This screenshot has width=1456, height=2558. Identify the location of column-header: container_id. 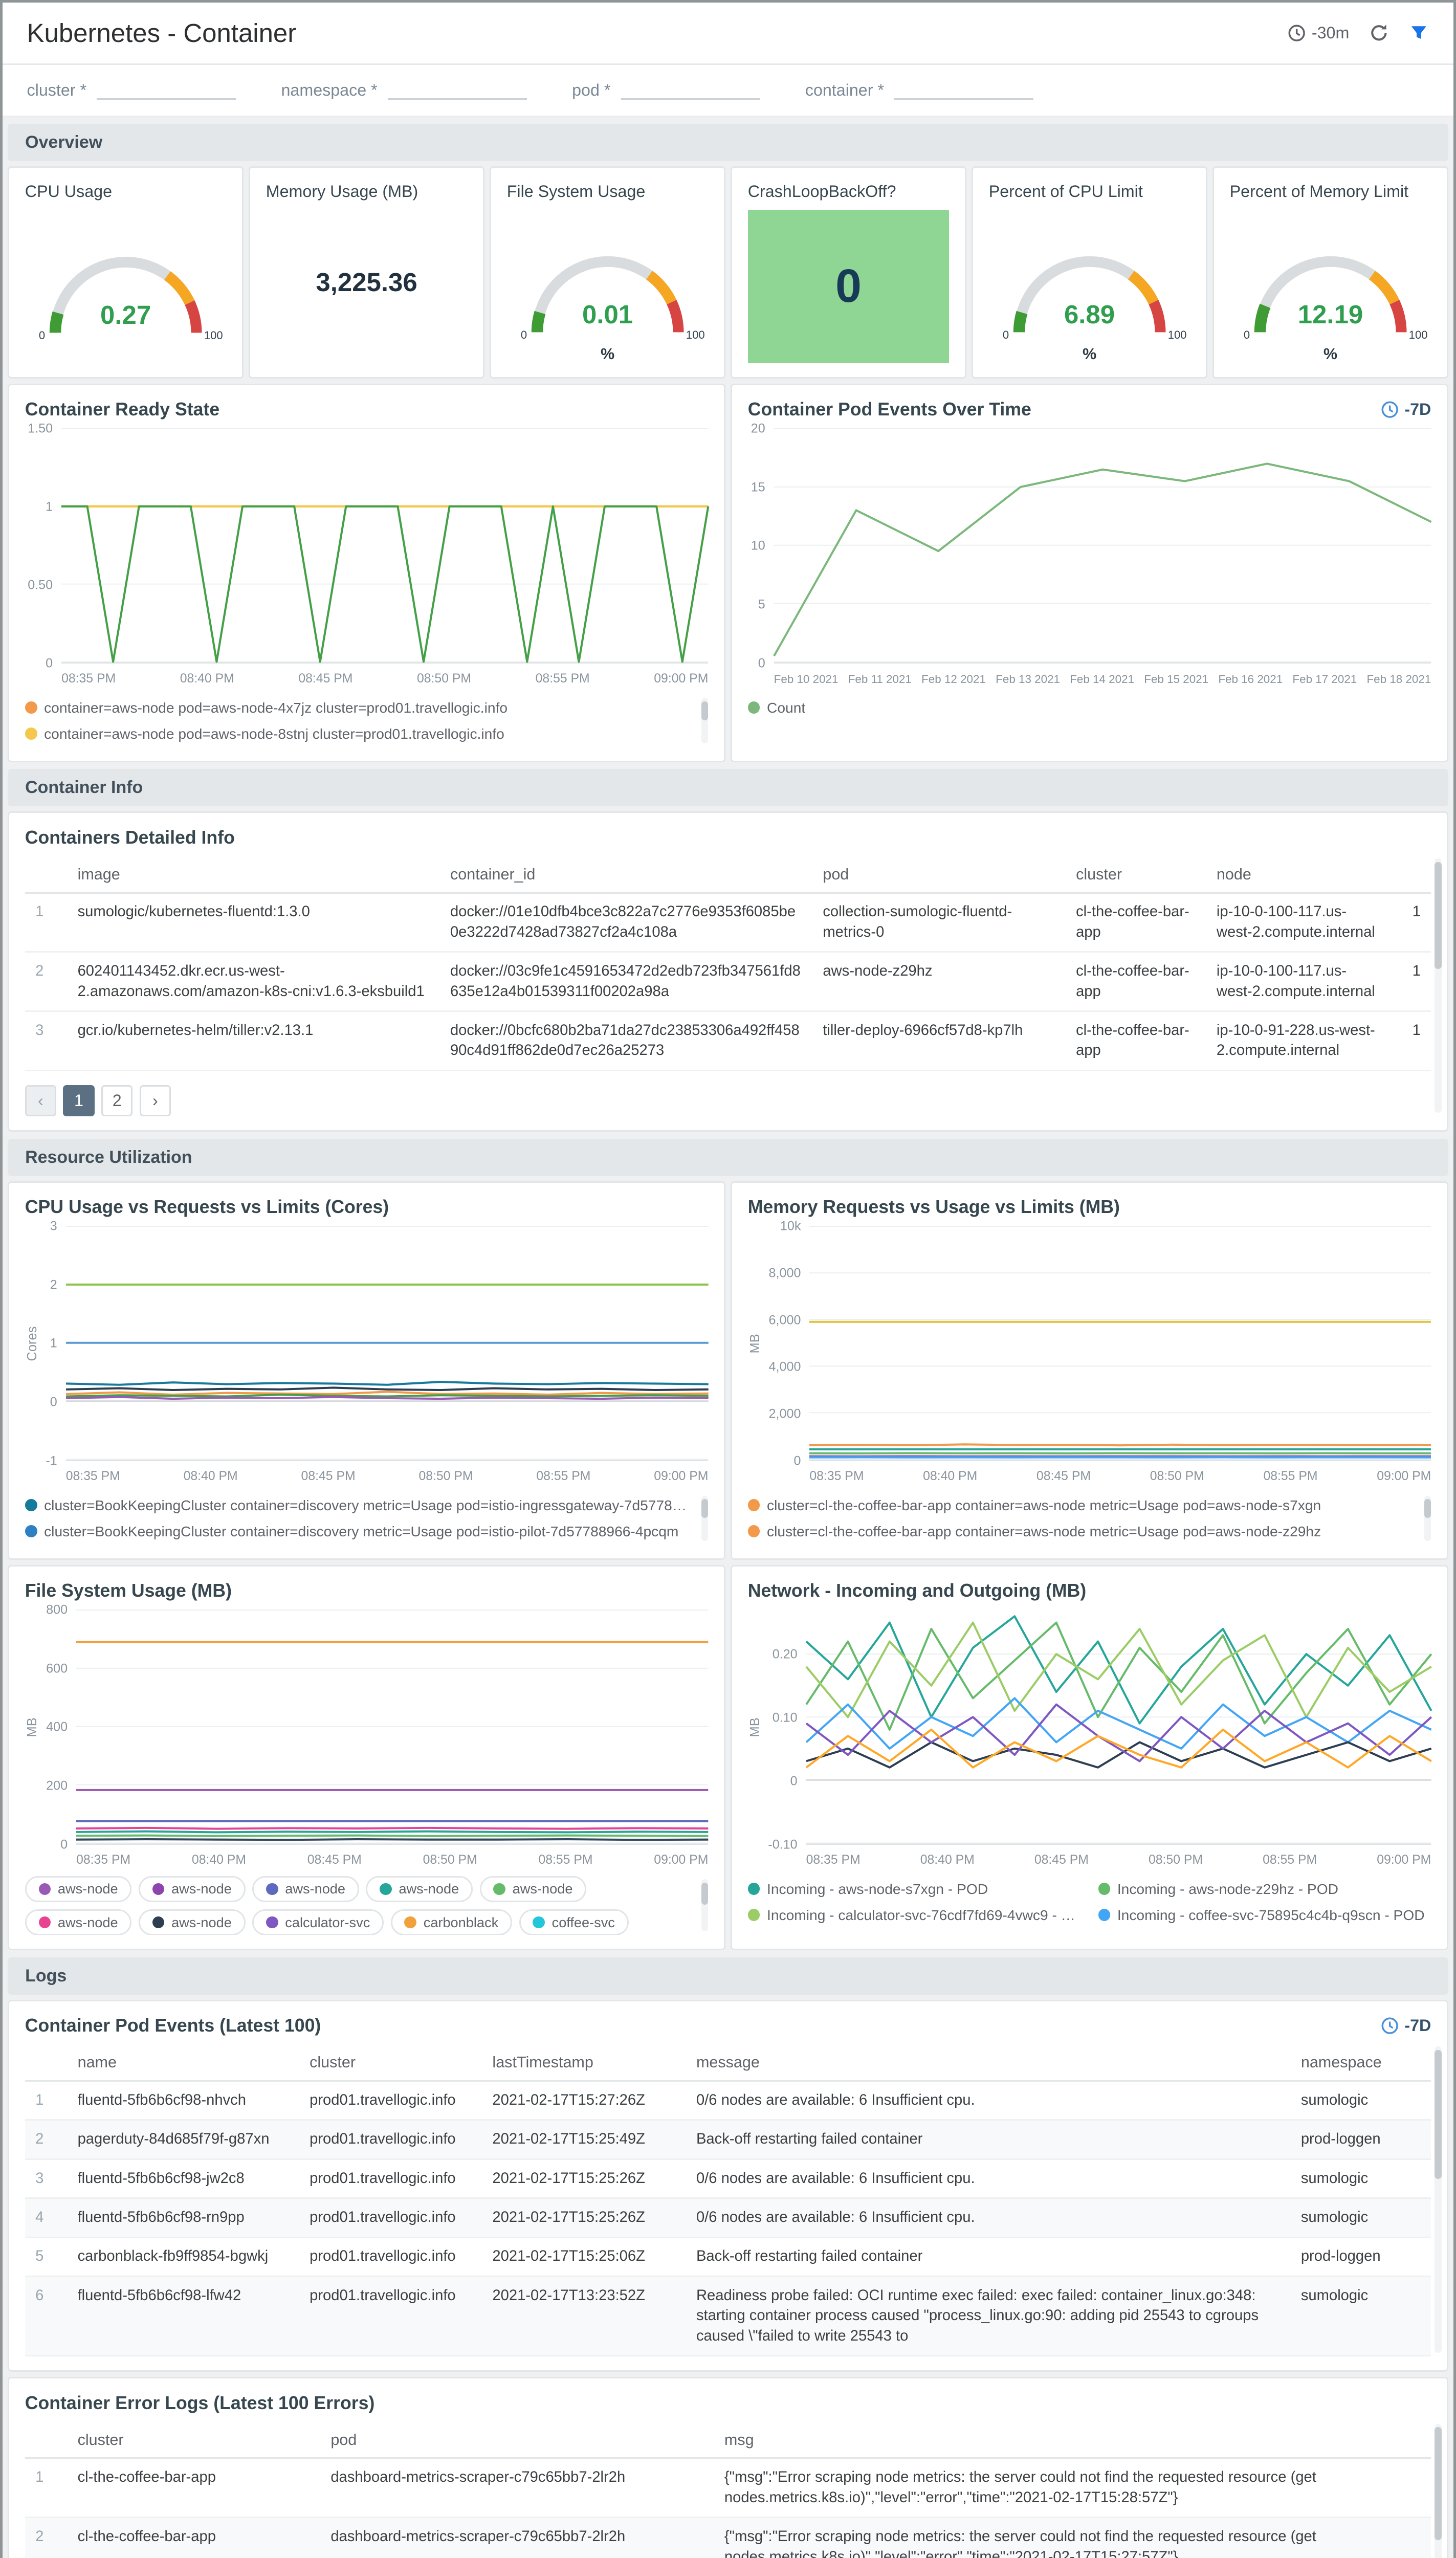
(625, 875).